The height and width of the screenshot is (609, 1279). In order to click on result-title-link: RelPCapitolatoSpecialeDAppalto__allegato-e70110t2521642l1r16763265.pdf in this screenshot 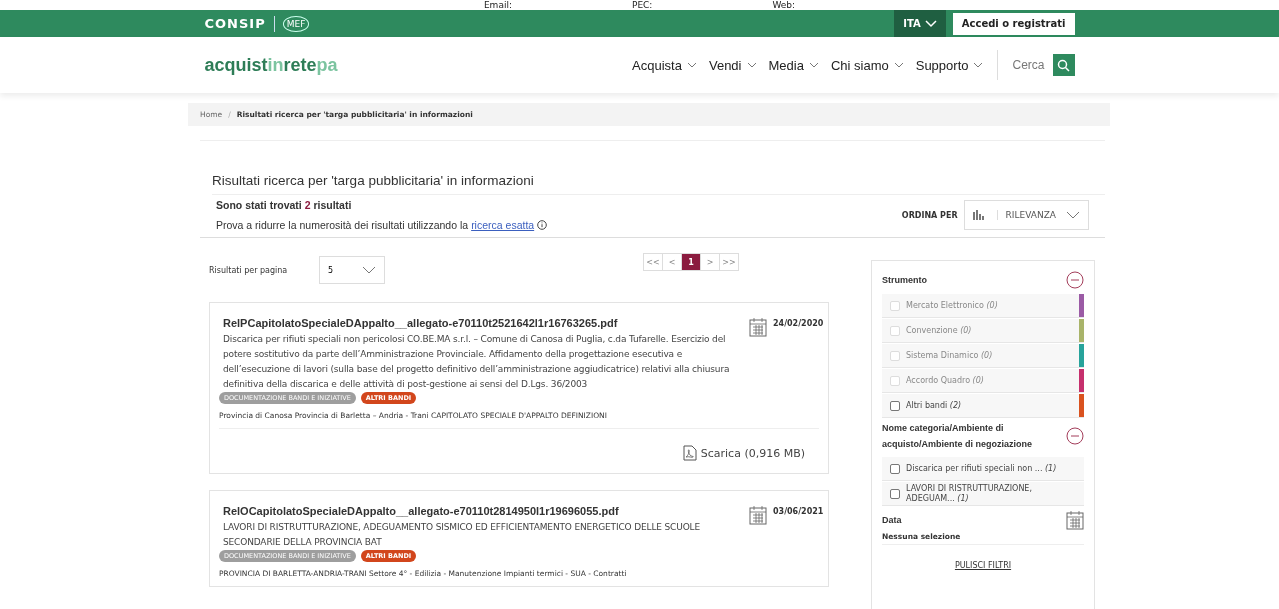, I will do `click(483, 323)`.